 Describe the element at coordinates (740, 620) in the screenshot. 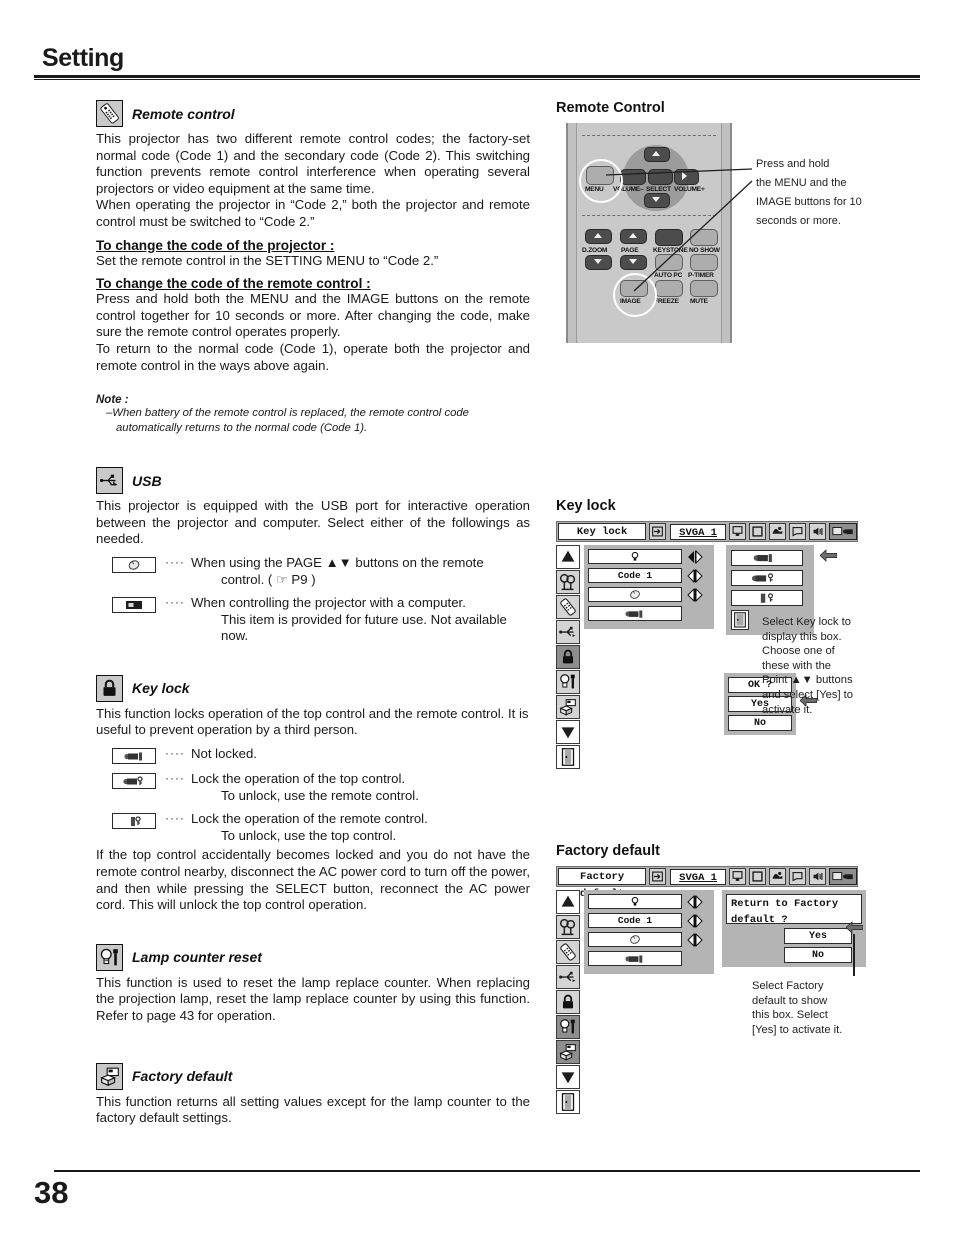

I see `choice-quit-icon` at that location.